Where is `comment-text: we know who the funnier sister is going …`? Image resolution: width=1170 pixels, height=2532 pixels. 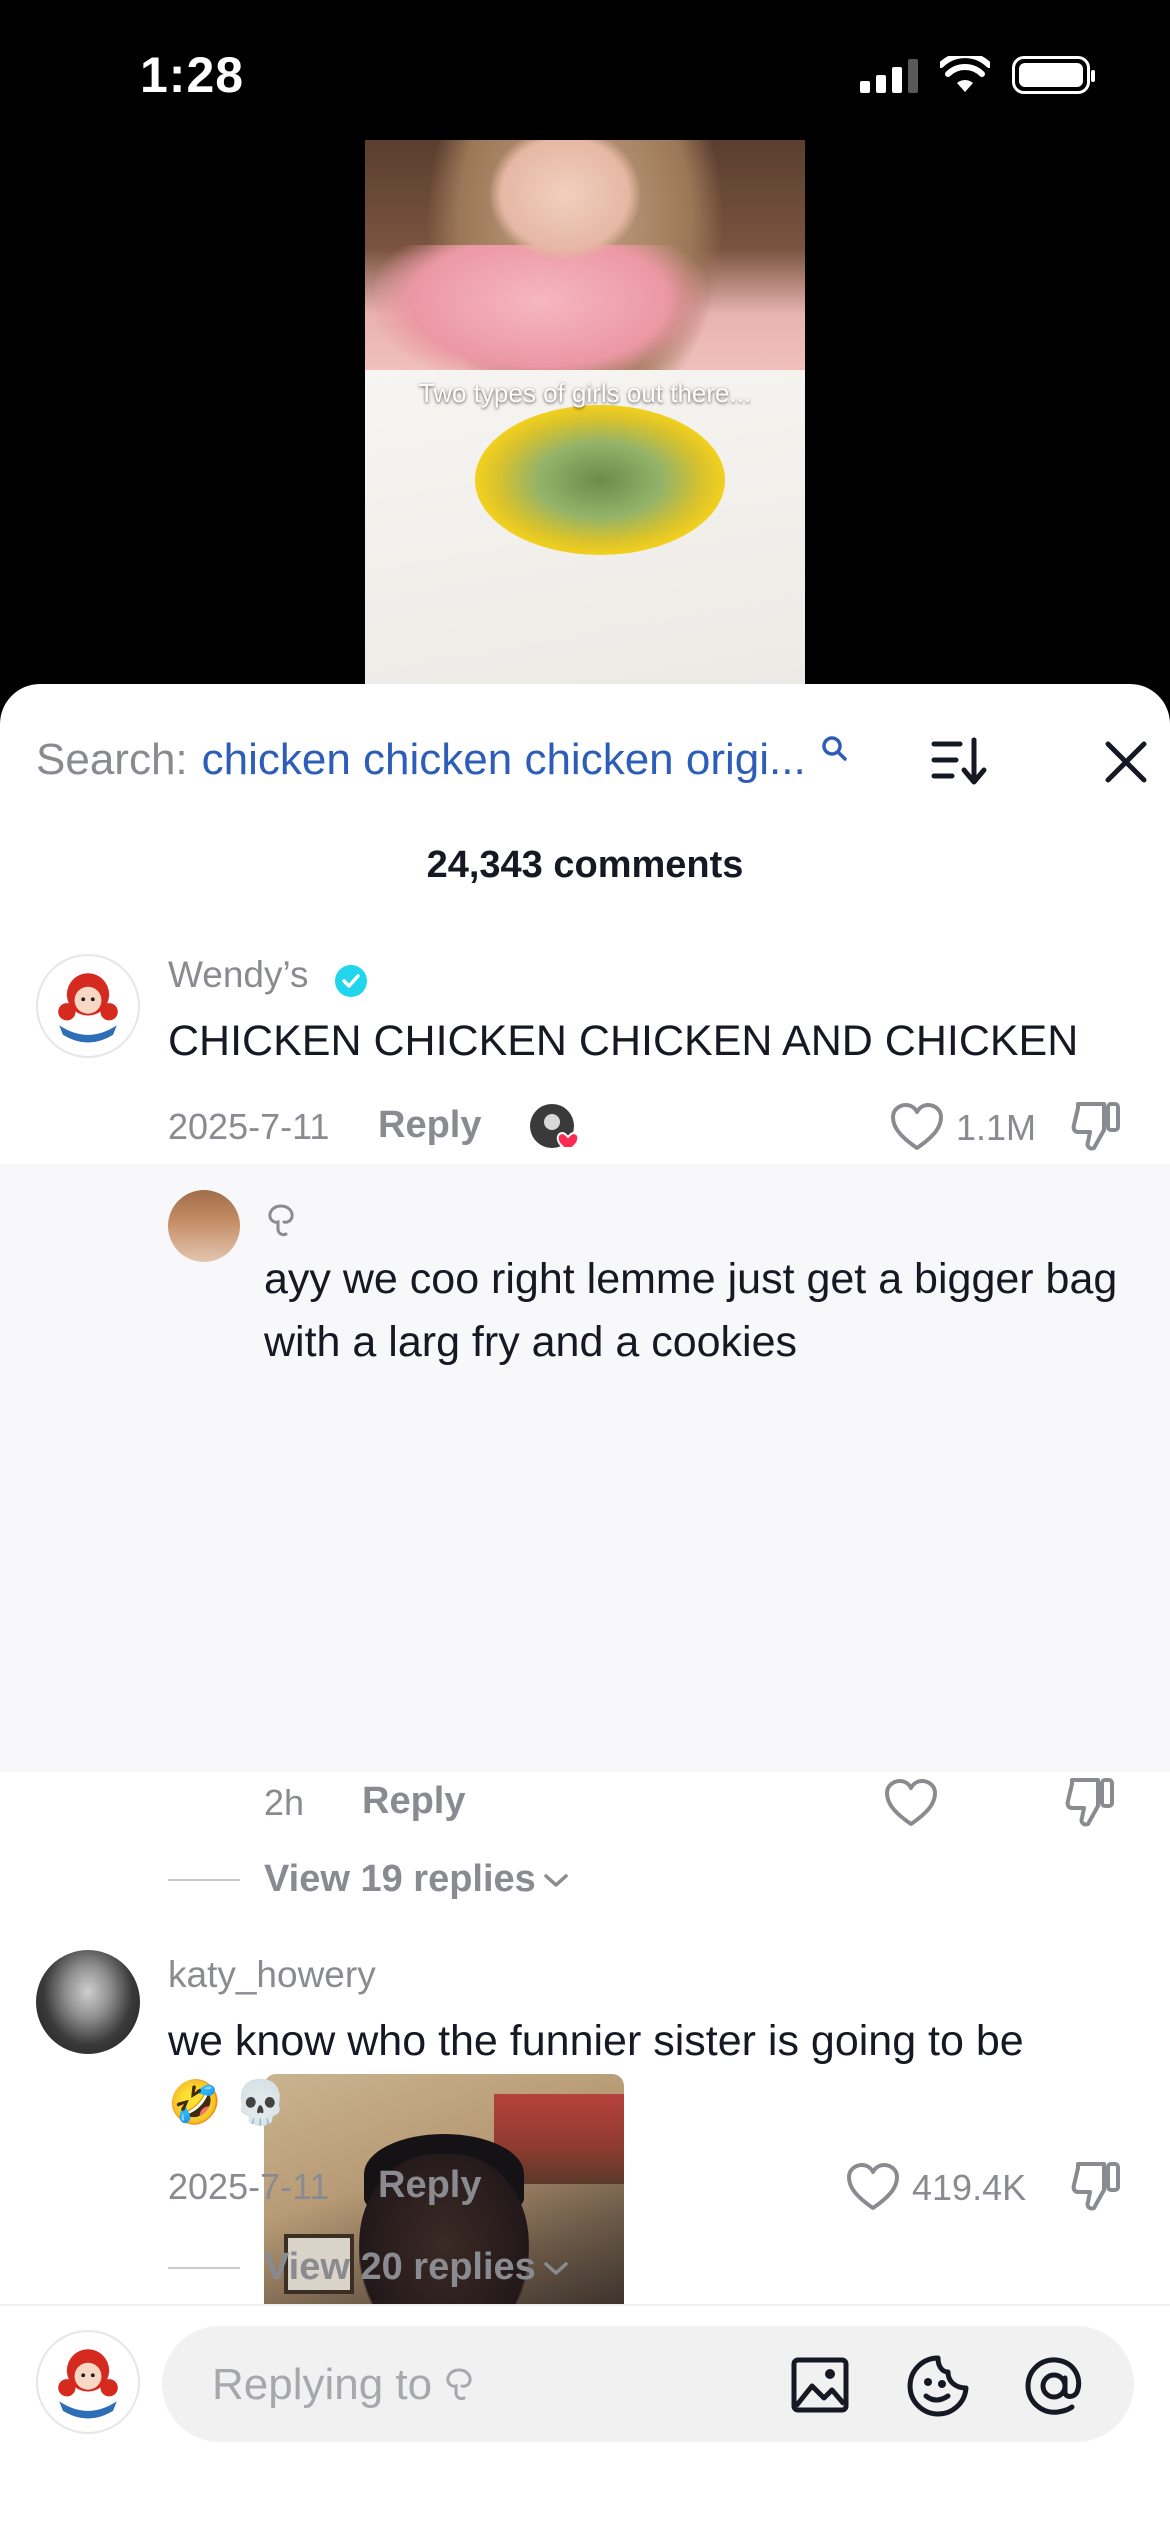 comment-text: we know who the funnier sister is going … is located at coordinates (596, 2041).